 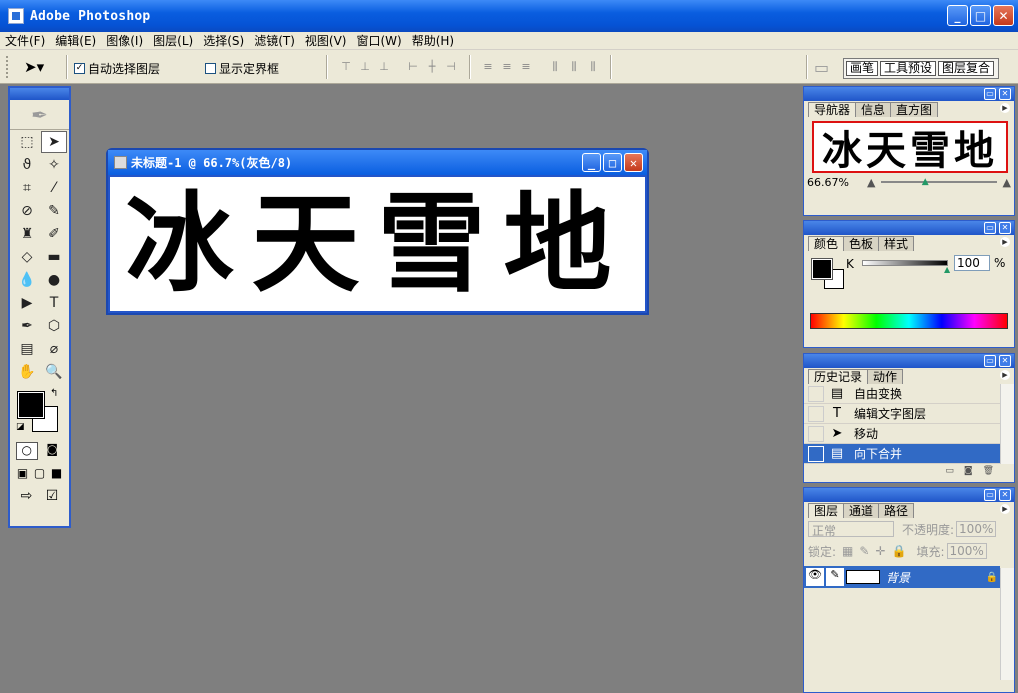 I want to click on menu-select: 选择(S), so click(x=223, y=40).